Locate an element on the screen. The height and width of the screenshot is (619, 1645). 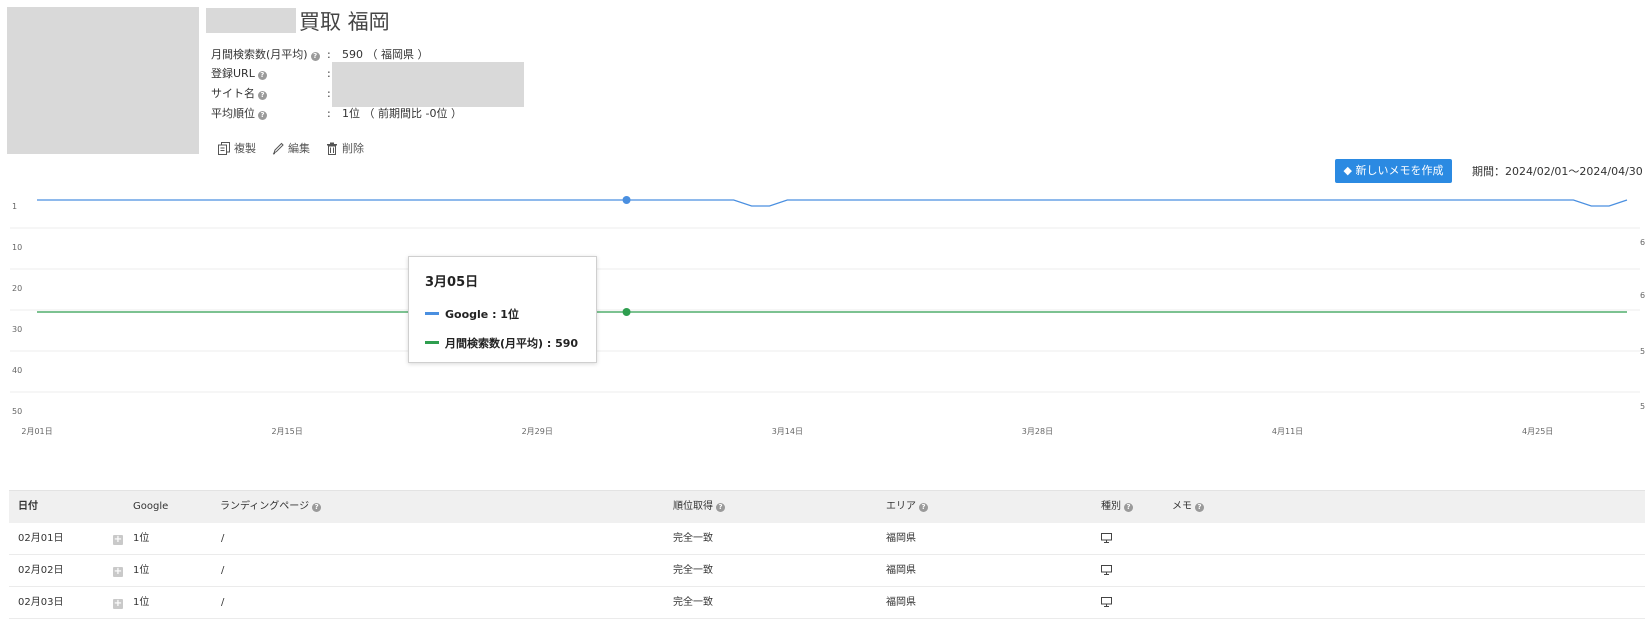
y-tick-label: 10 is located at coordinates (17, 247).